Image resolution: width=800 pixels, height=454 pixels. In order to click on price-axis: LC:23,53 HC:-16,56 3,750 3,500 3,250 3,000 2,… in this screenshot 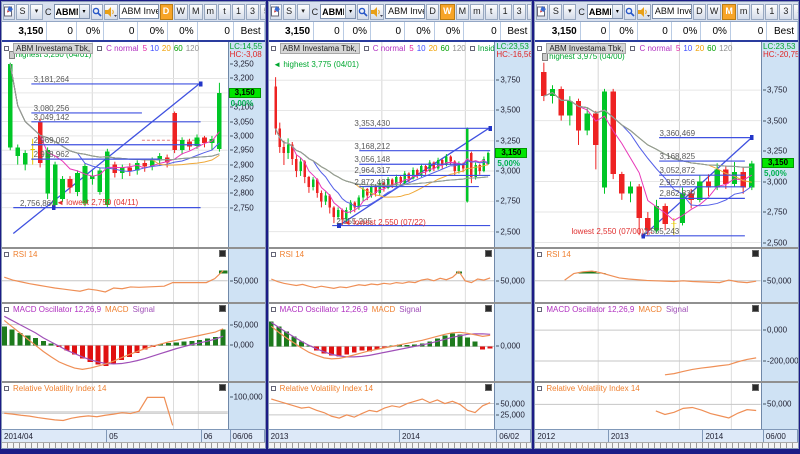, I will do `click(513, 144)`.